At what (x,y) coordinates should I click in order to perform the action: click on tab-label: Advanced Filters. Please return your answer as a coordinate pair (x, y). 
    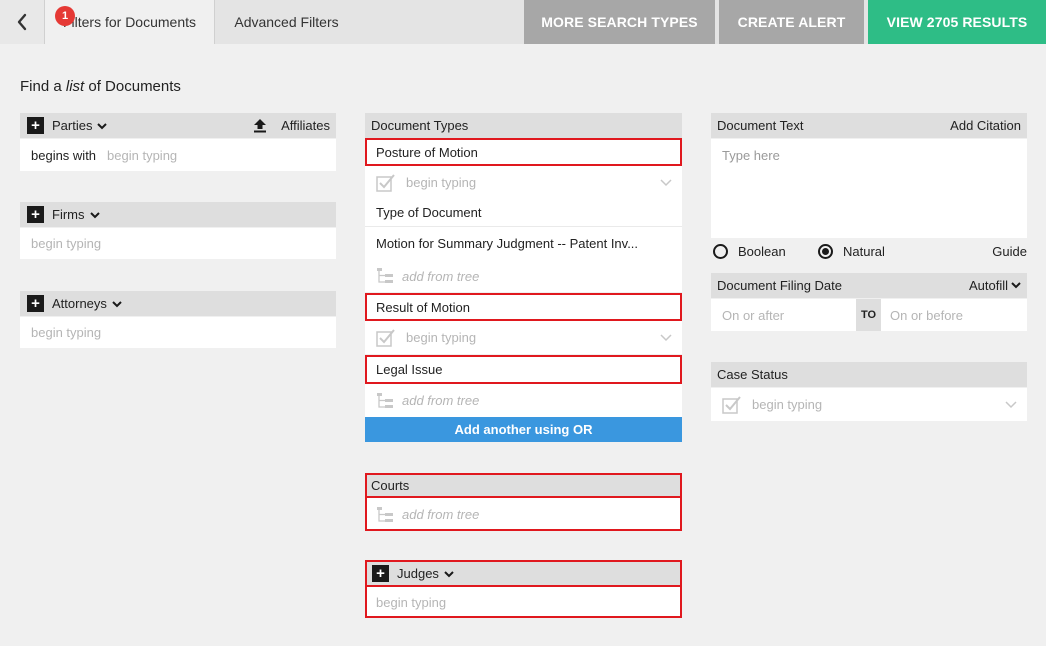
    Looking at the image, I should click on (286, 22).